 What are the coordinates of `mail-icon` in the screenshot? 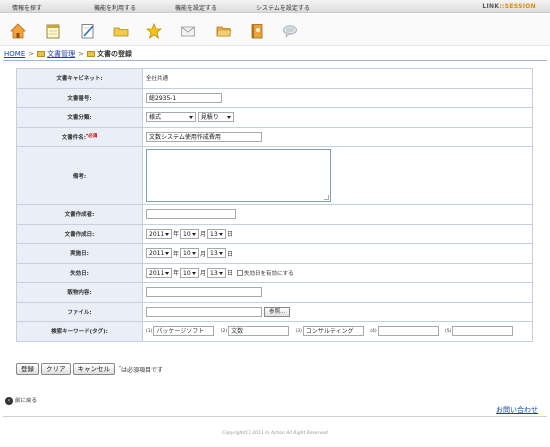 It's located at (188, 31).